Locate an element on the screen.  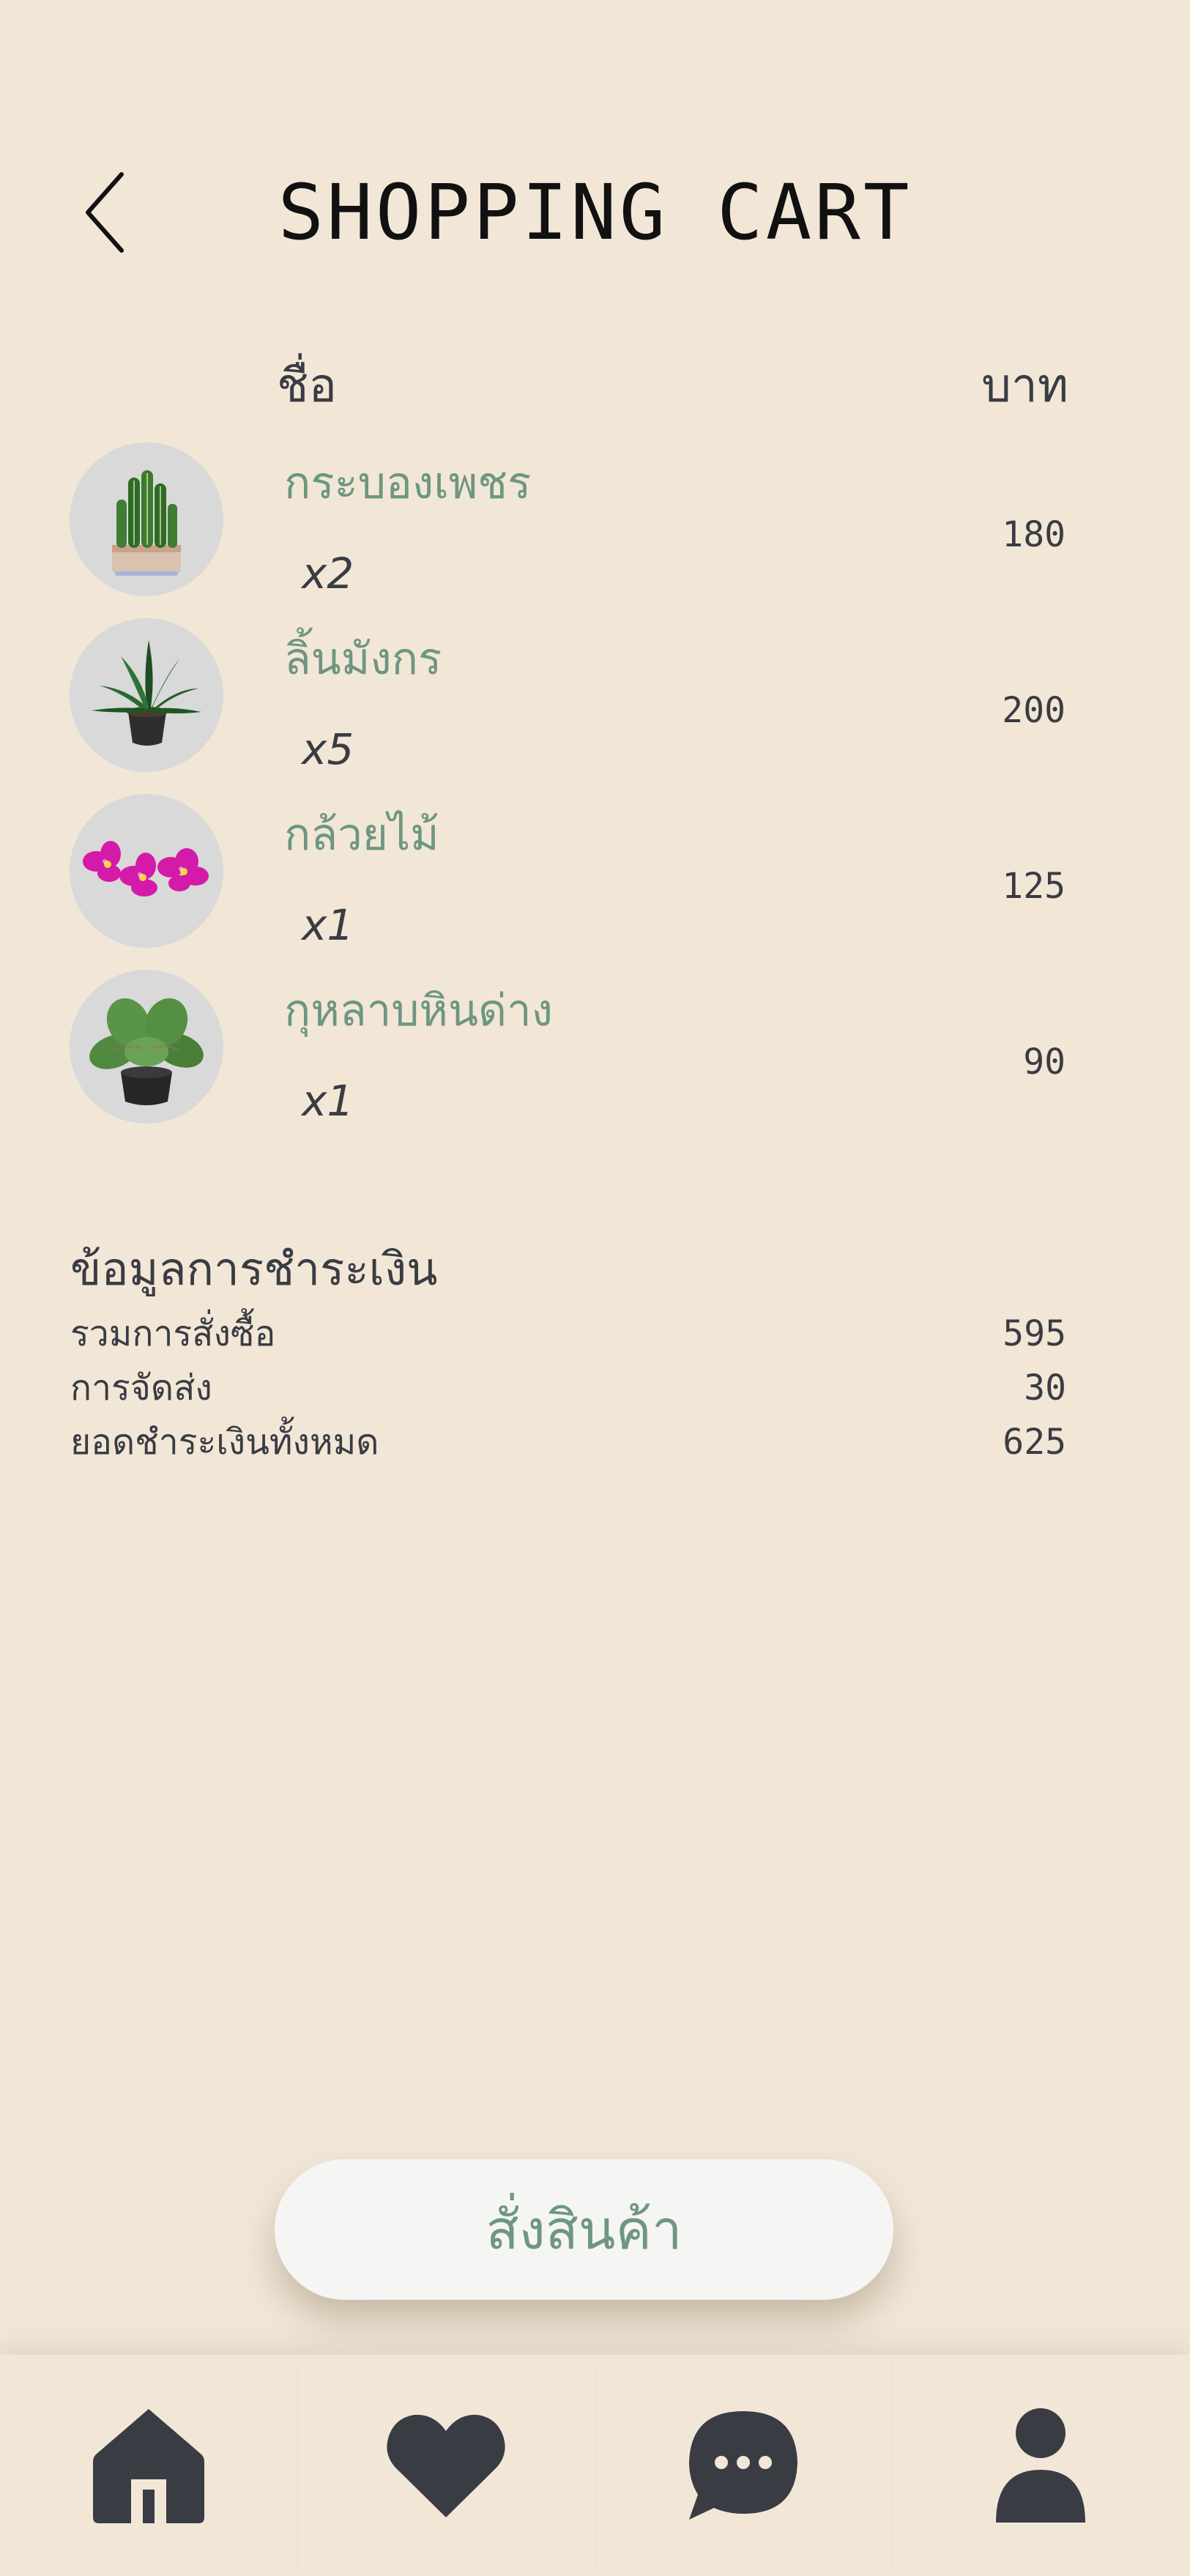
nav-item-profile is located at coordinates (1040, 2465).